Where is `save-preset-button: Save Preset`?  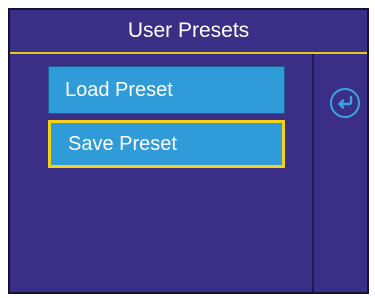
save-preset-button: Save Preset is located at coordinates (166, 144).